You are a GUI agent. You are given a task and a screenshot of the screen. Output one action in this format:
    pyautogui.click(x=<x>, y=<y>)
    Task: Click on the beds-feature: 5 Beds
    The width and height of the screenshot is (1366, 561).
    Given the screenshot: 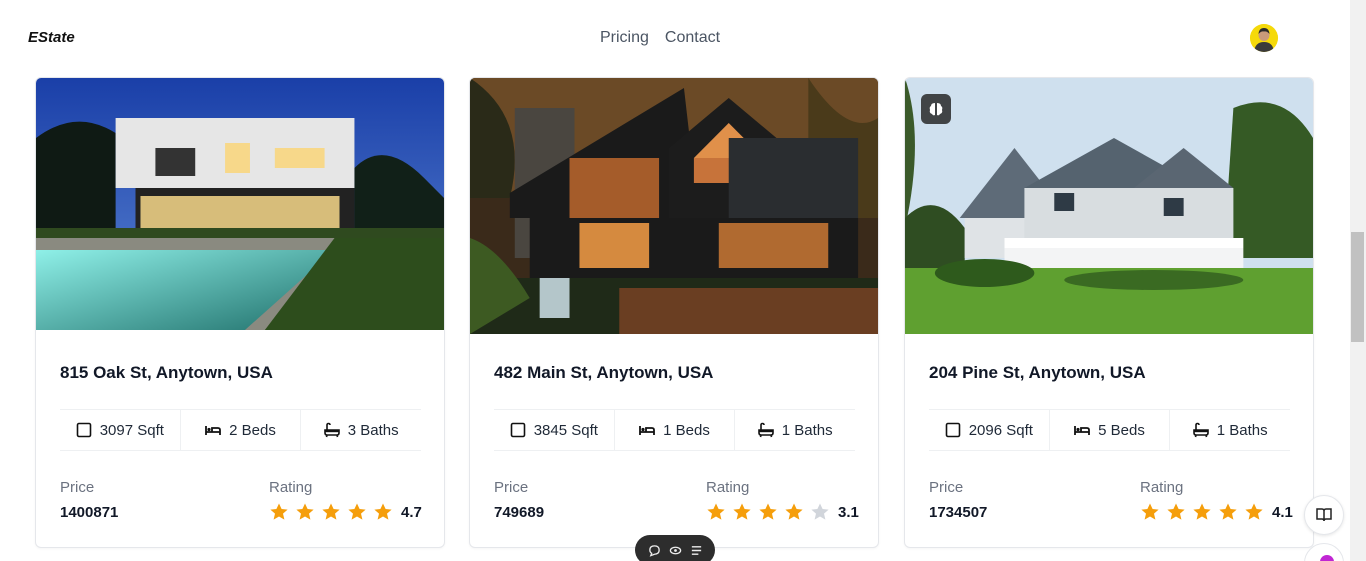 What is the action you would take?
    pyautogui.click(x=1110, y=430)
    